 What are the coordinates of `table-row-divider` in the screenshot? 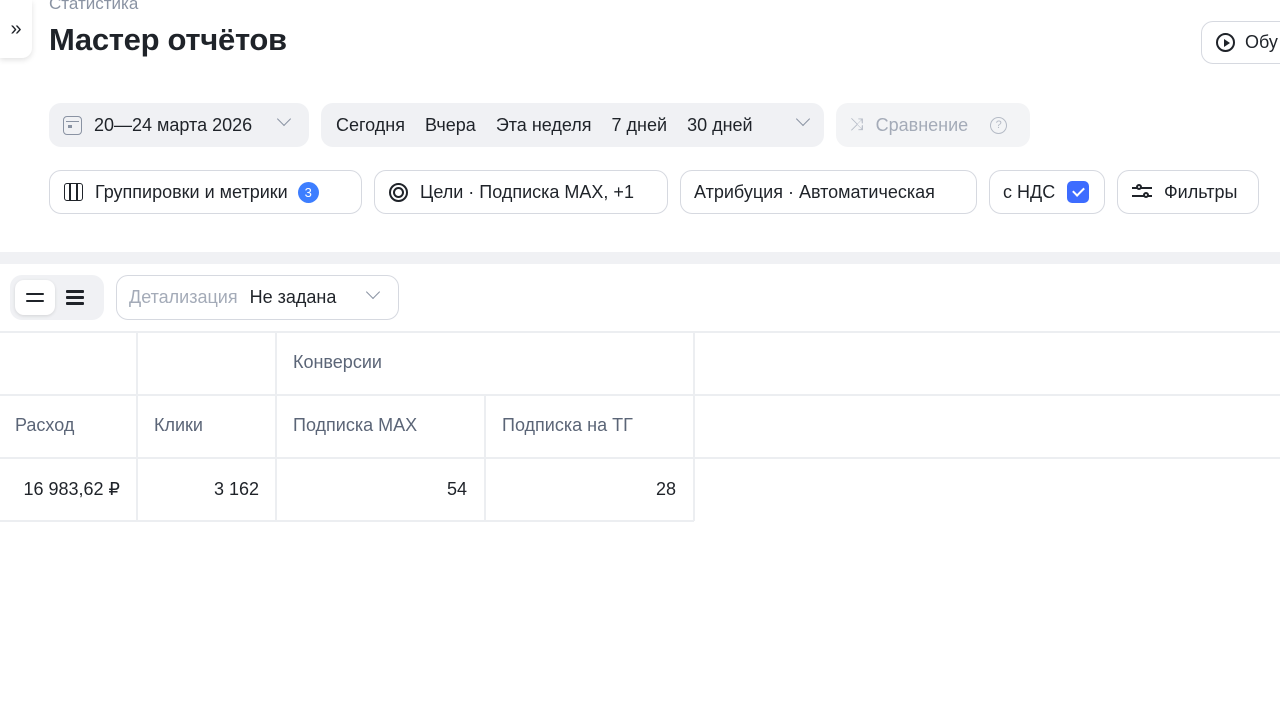 It's located at (347, 521).